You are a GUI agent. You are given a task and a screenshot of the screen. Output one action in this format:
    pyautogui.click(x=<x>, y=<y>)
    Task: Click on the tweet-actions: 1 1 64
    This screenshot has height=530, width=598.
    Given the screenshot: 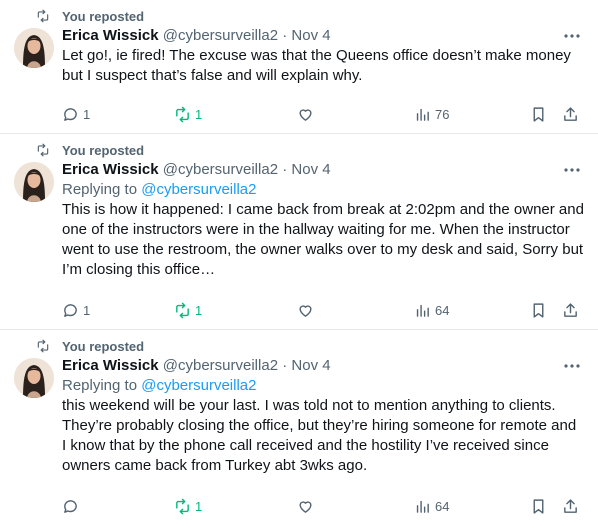 What is the action you would take?
    pyautogui.click(x=323, y=310)
    